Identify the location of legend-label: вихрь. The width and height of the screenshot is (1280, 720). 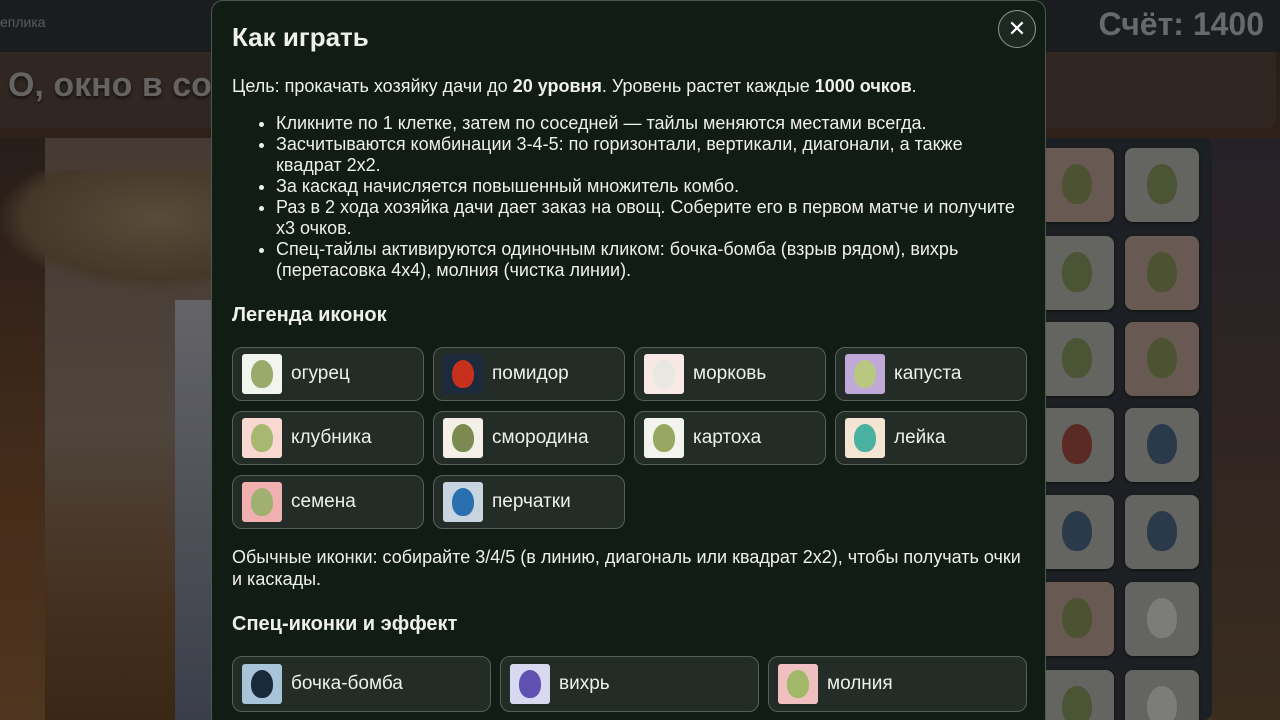
(584, 683).